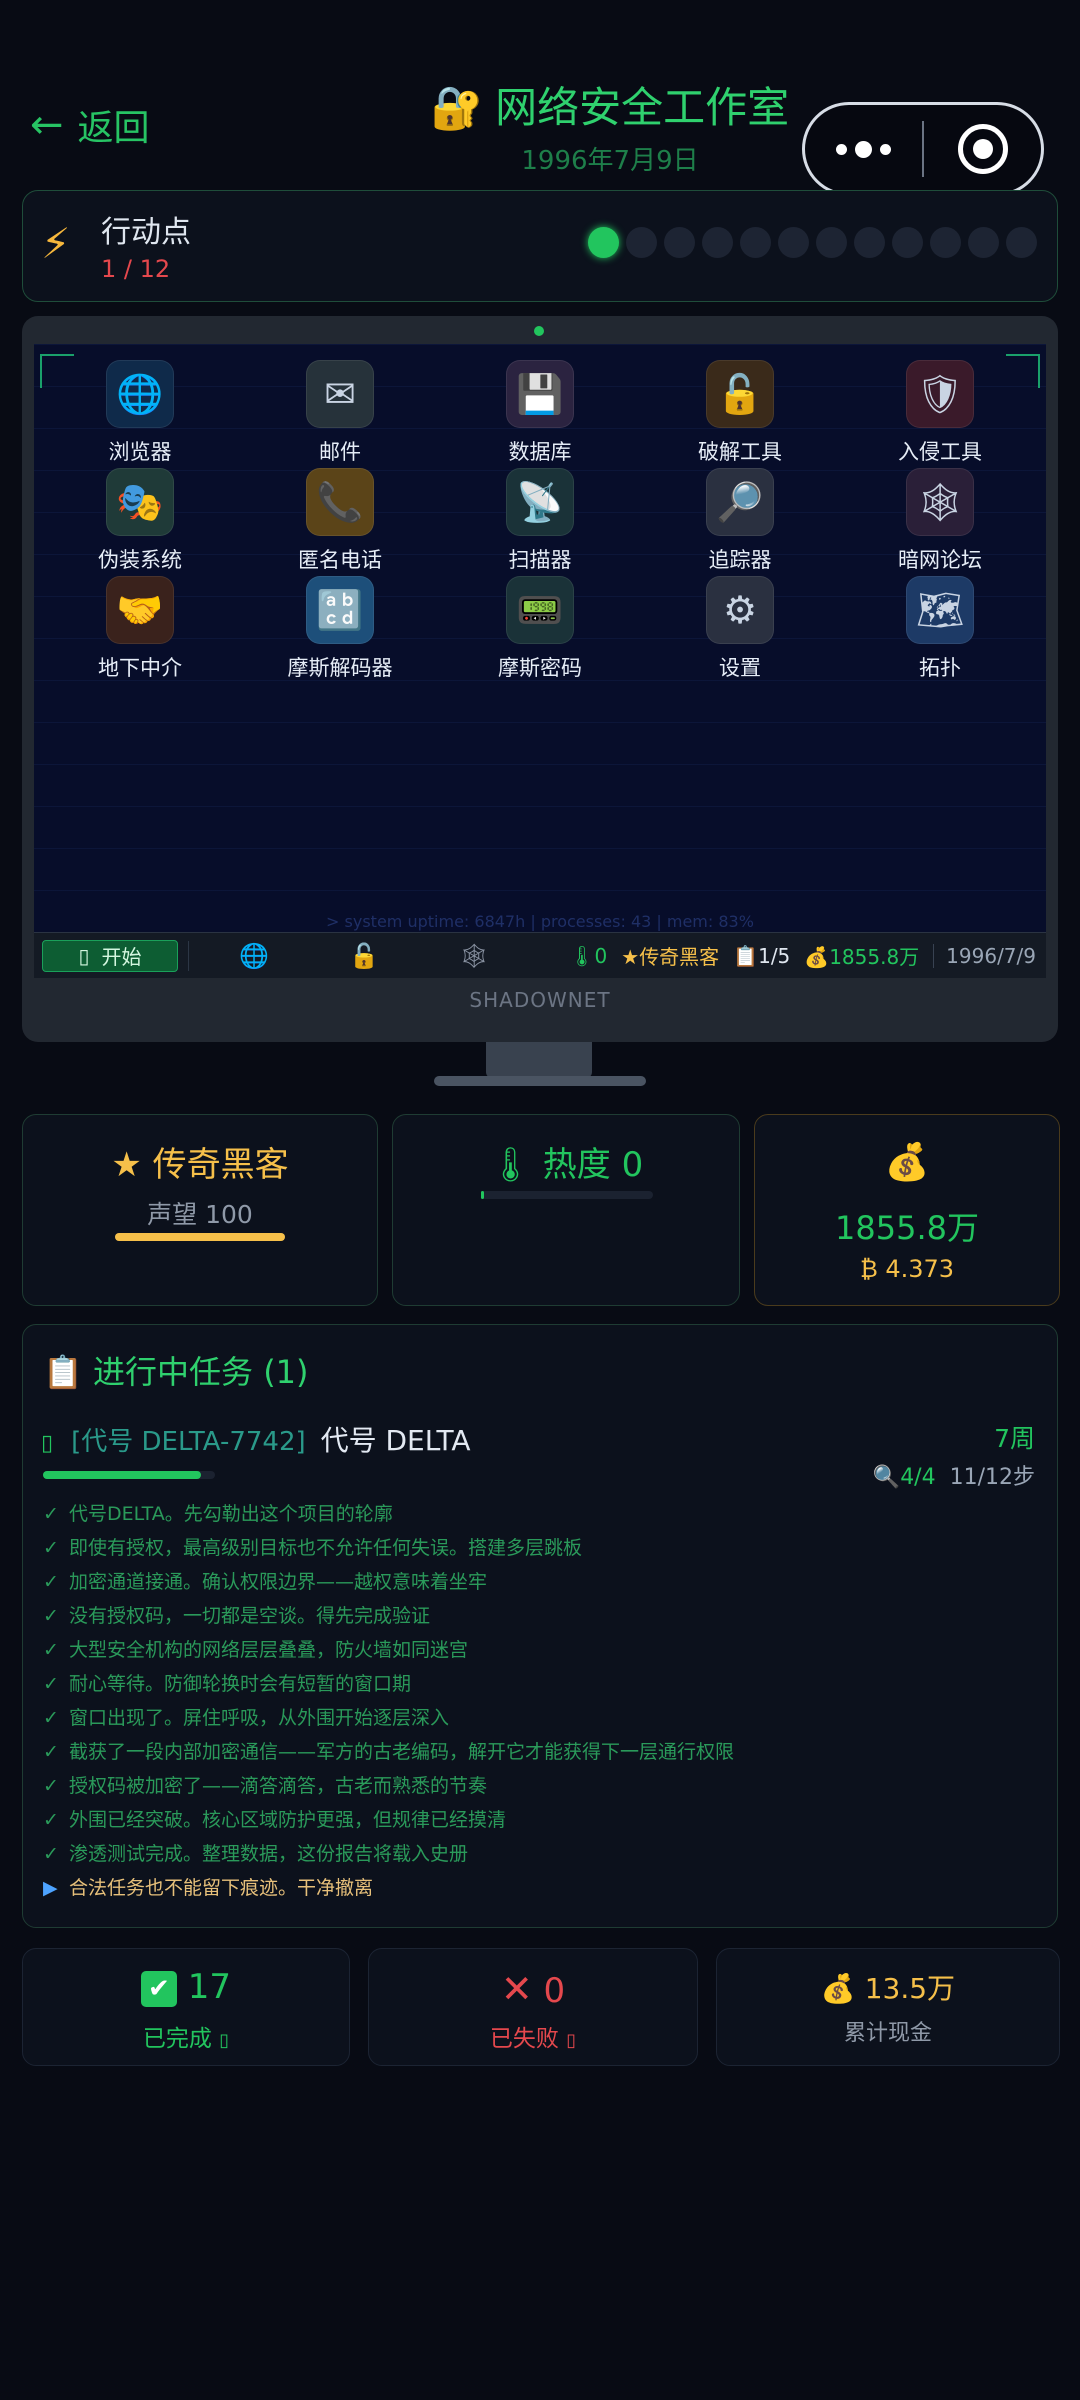 This screenshot has width=1080, height=2400. I want to click on completed-count-value: 17, so click(209, 1987).